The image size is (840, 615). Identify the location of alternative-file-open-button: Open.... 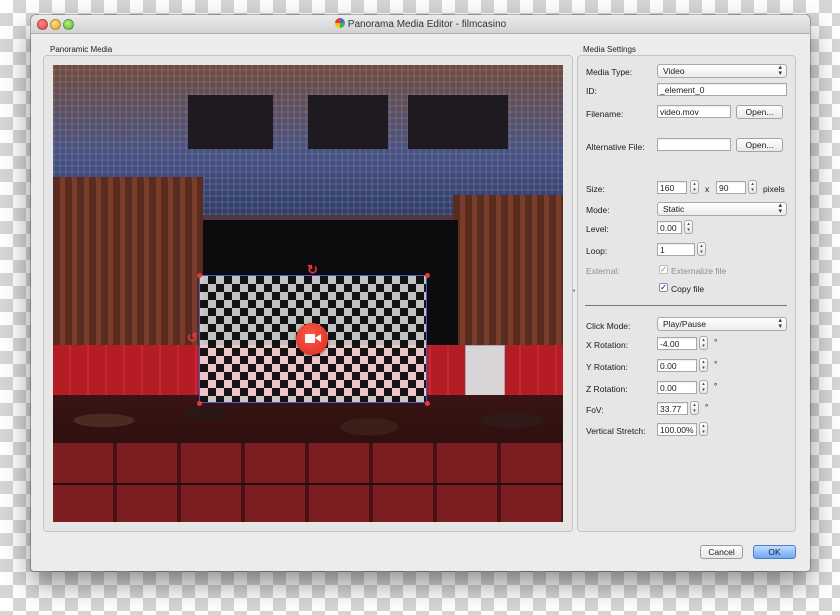
(759, 145).